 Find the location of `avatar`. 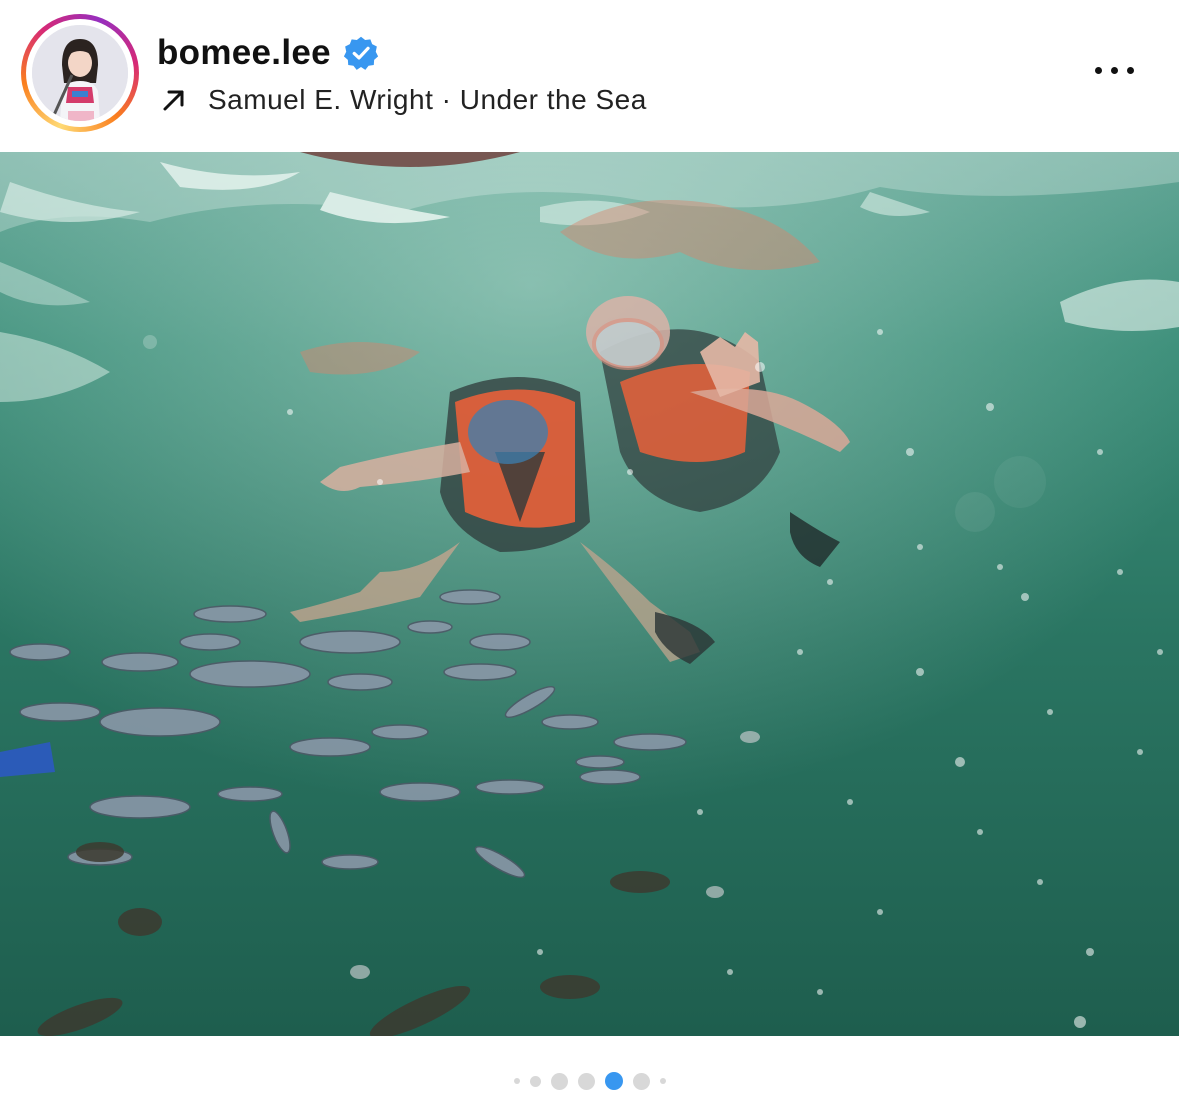

avatar is located at coordinates (80, 73).